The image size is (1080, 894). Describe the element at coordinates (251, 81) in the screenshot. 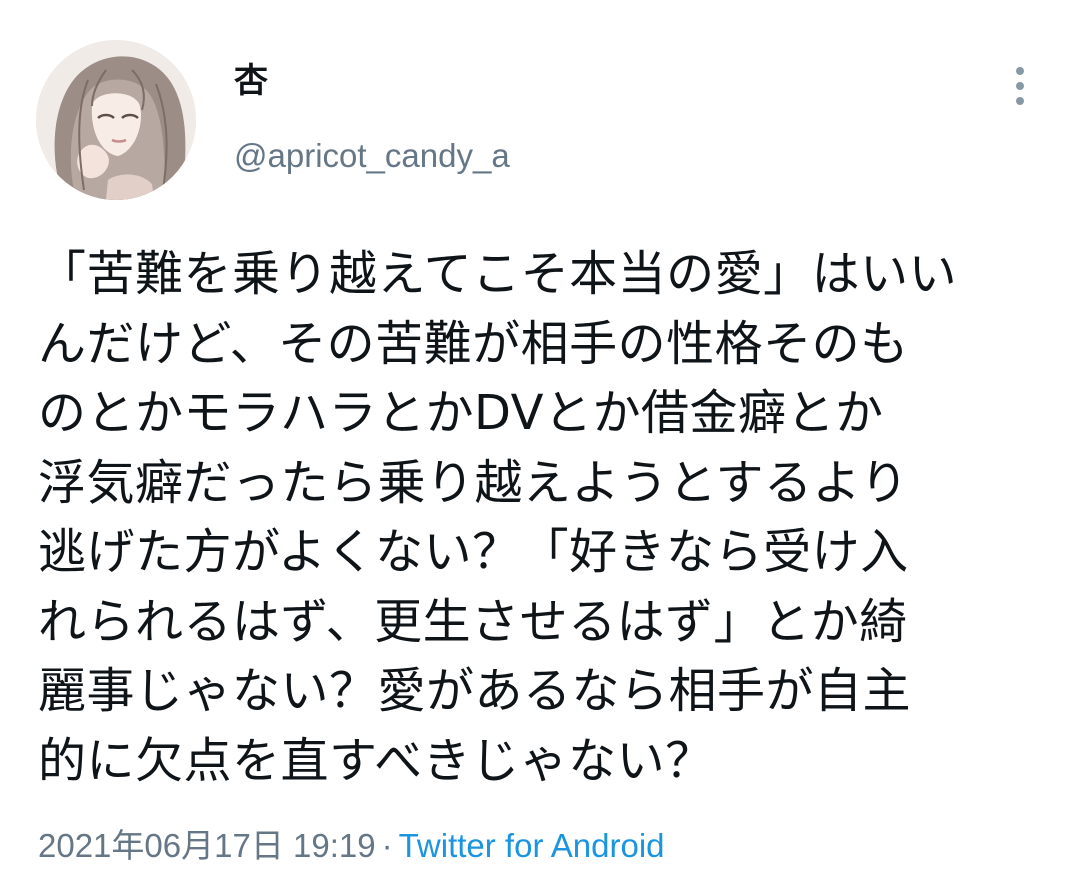

I see `display-name: 杏` at that location.